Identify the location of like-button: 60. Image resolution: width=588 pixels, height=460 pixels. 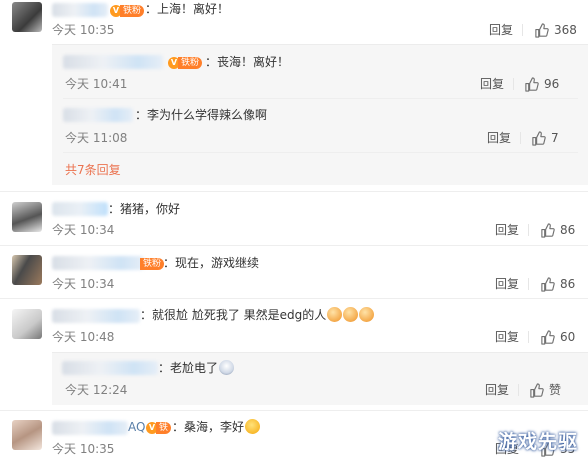
(557, 337).